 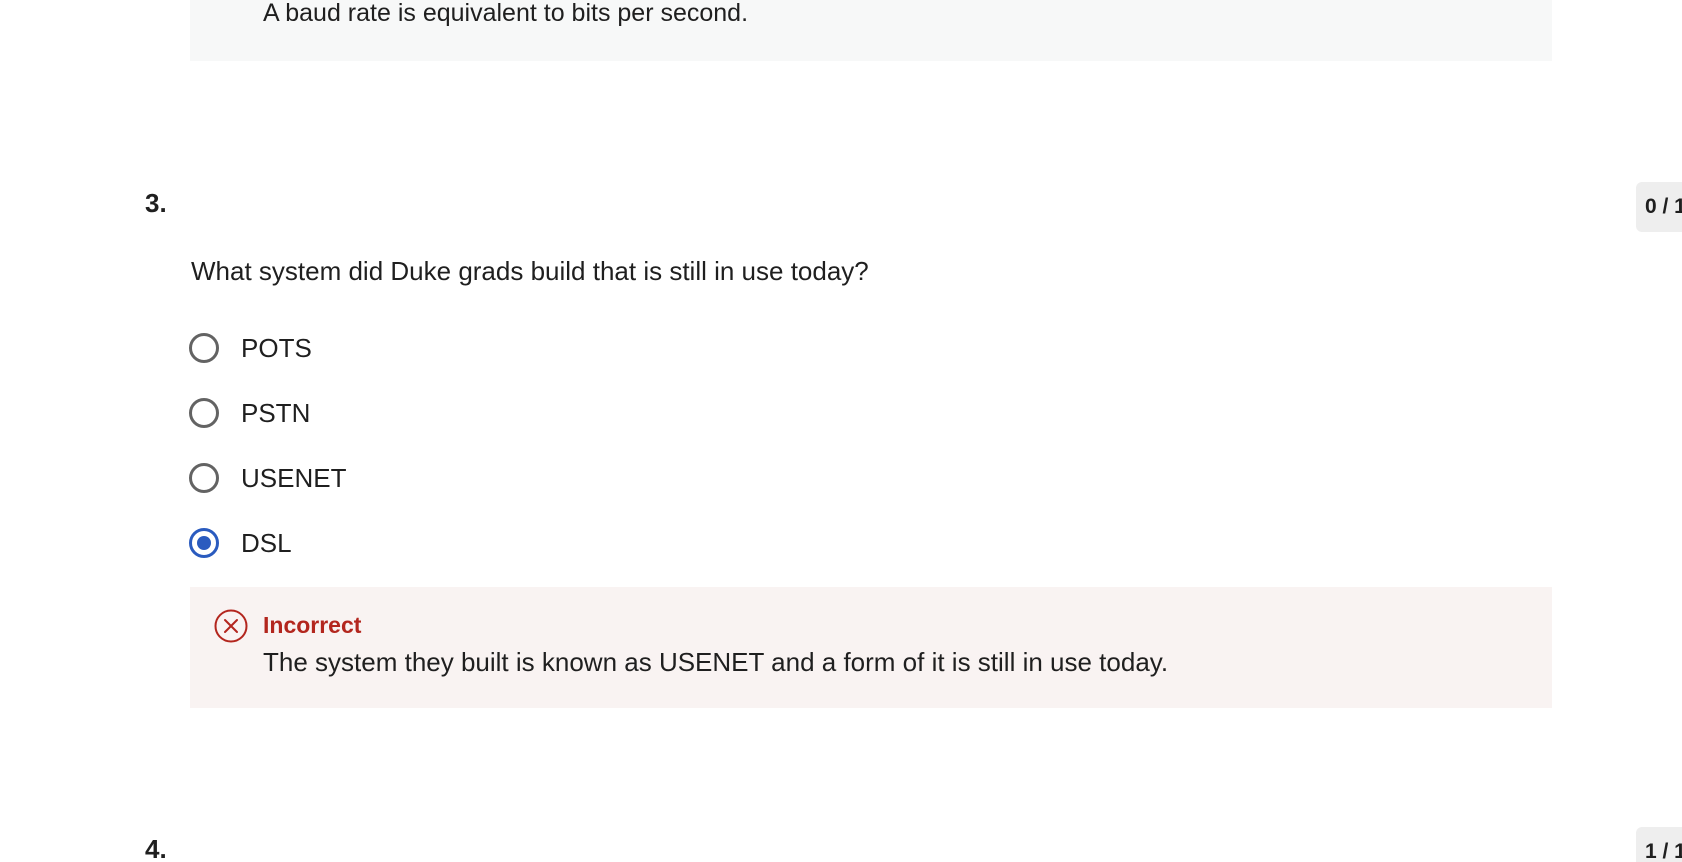 I want to click on option-label: POTS, so click(x=276, y=347).